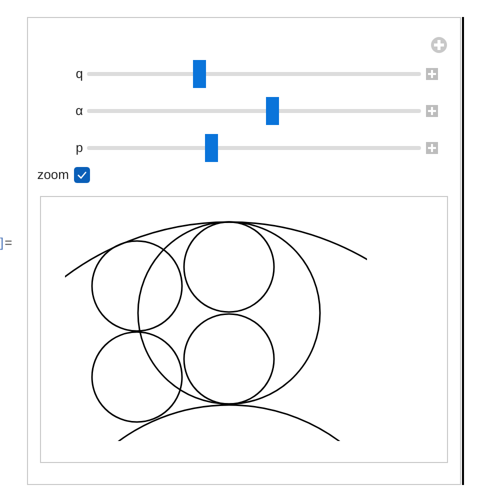  Describe the element at coordinates (78, 74) in the screenshot. I see `slider-label: q` at that location.